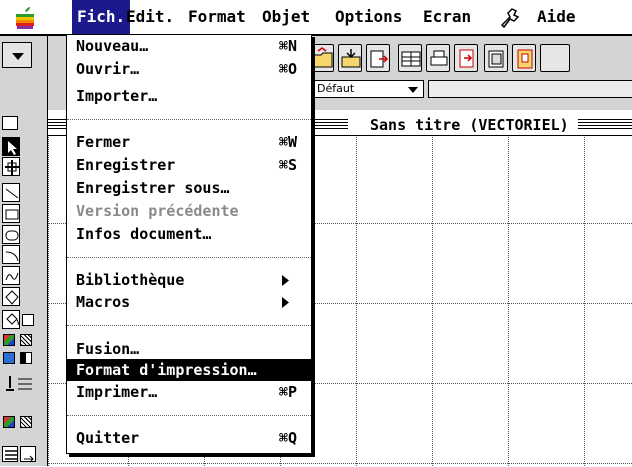 This screenshot has height=467, width=632. Describe the element at coordinates (555, 58) in the screenshot. I see `extra-button` at that location.